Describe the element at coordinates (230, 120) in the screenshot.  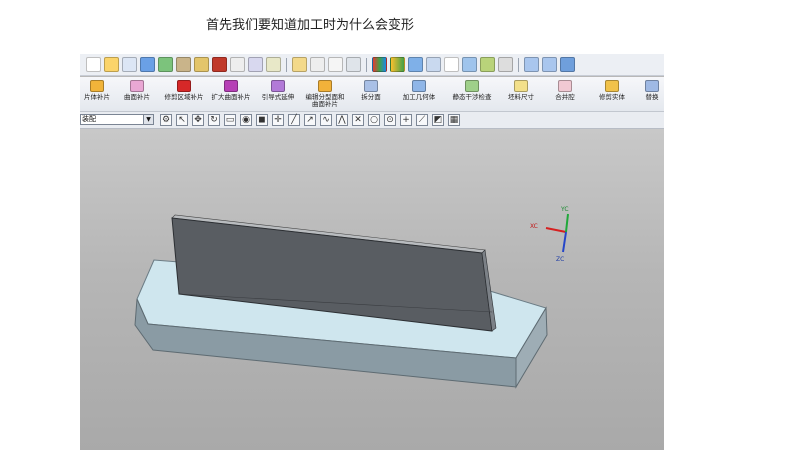
I see `box-select-icon: ▭` at that location.